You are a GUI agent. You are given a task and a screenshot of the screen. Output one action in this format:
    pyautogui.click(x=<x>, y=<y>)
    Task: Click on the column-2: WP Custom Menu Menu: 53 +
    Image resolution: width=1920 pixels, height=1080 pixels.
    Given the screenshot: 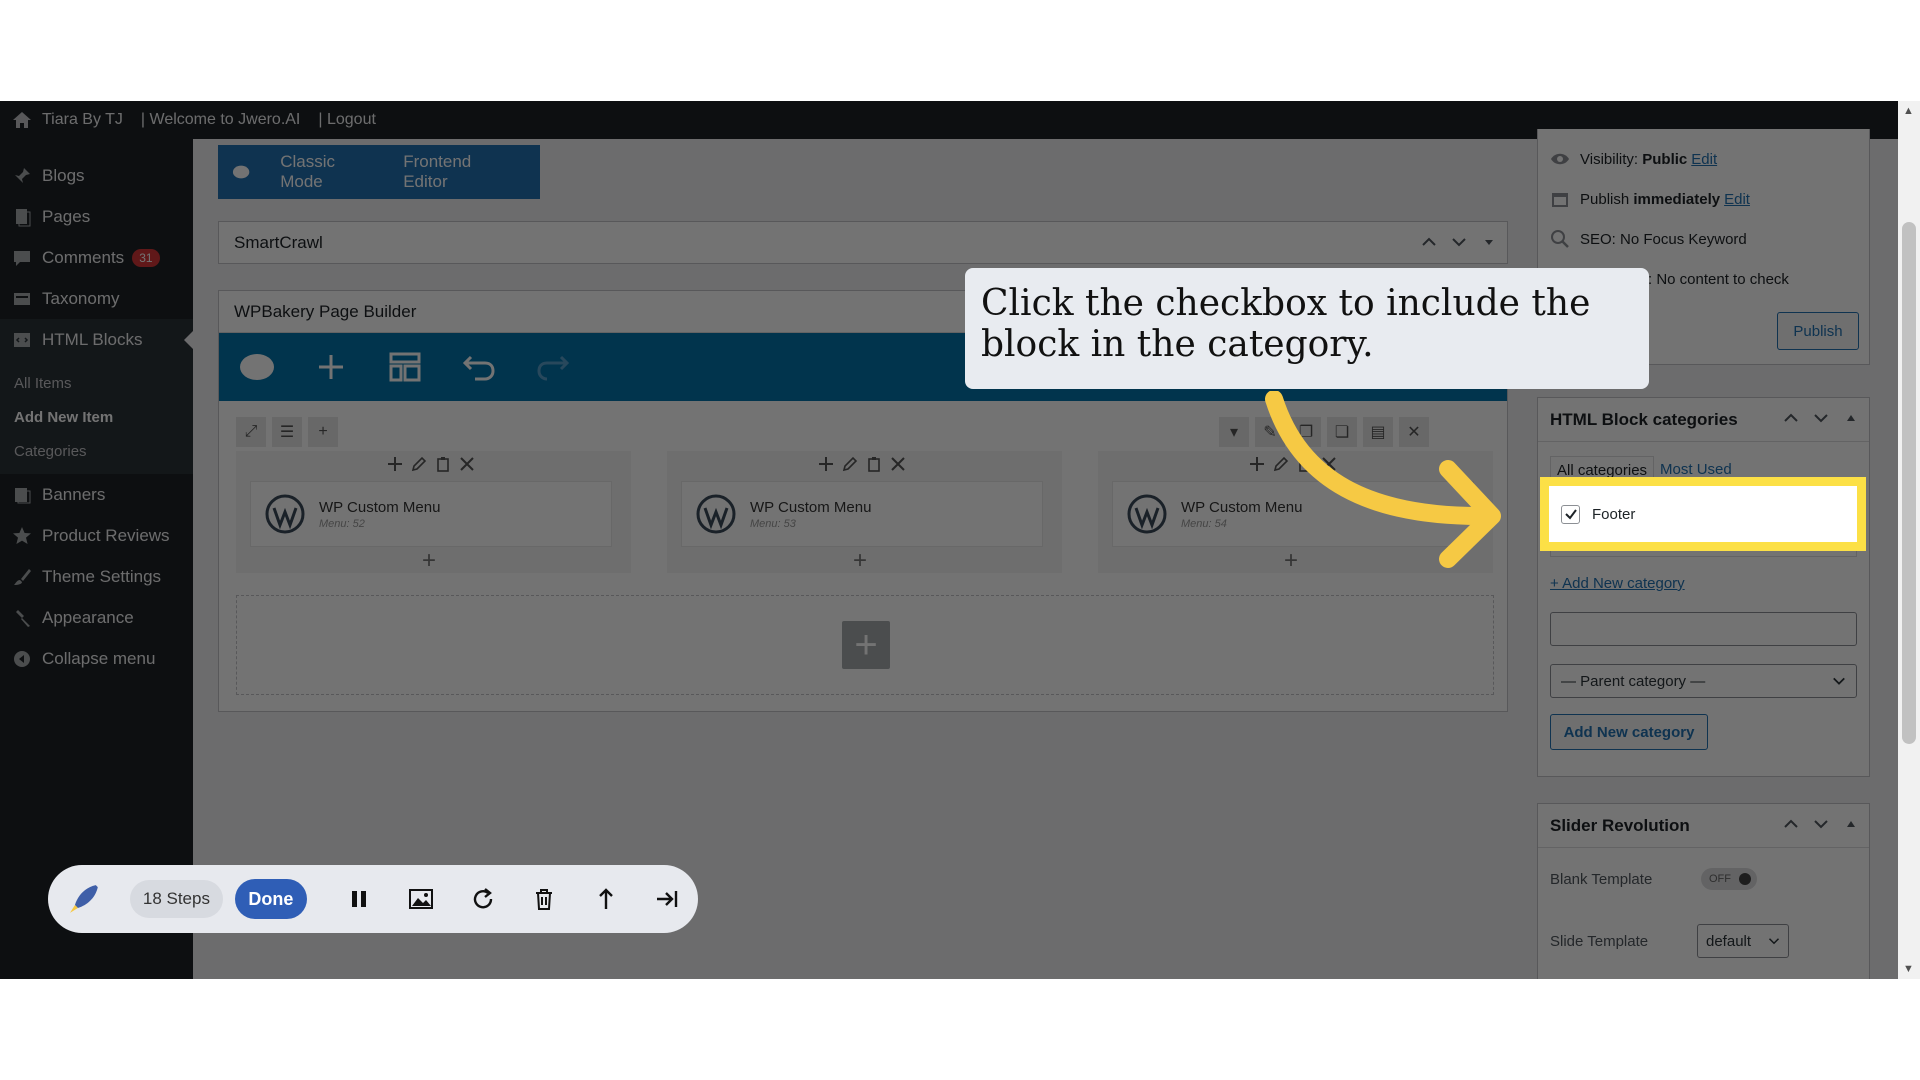 What is the action you would take?
    pyautogui.click(x=864, y=513)
    